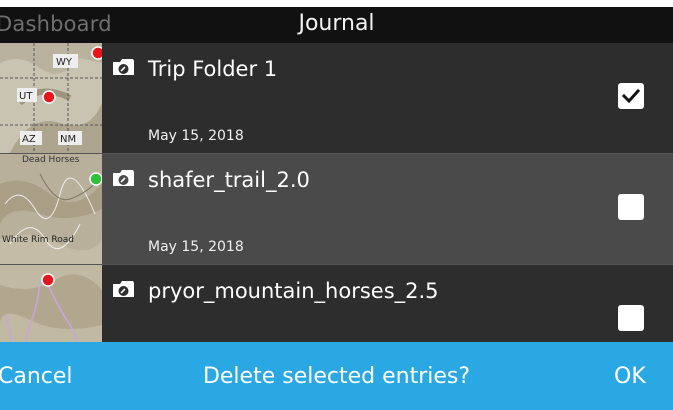 This screenshot has width=673, height=410. Describe the element at coordinates (26, 96) in the screenshot. I see `state-label-ut: UT` at that location.